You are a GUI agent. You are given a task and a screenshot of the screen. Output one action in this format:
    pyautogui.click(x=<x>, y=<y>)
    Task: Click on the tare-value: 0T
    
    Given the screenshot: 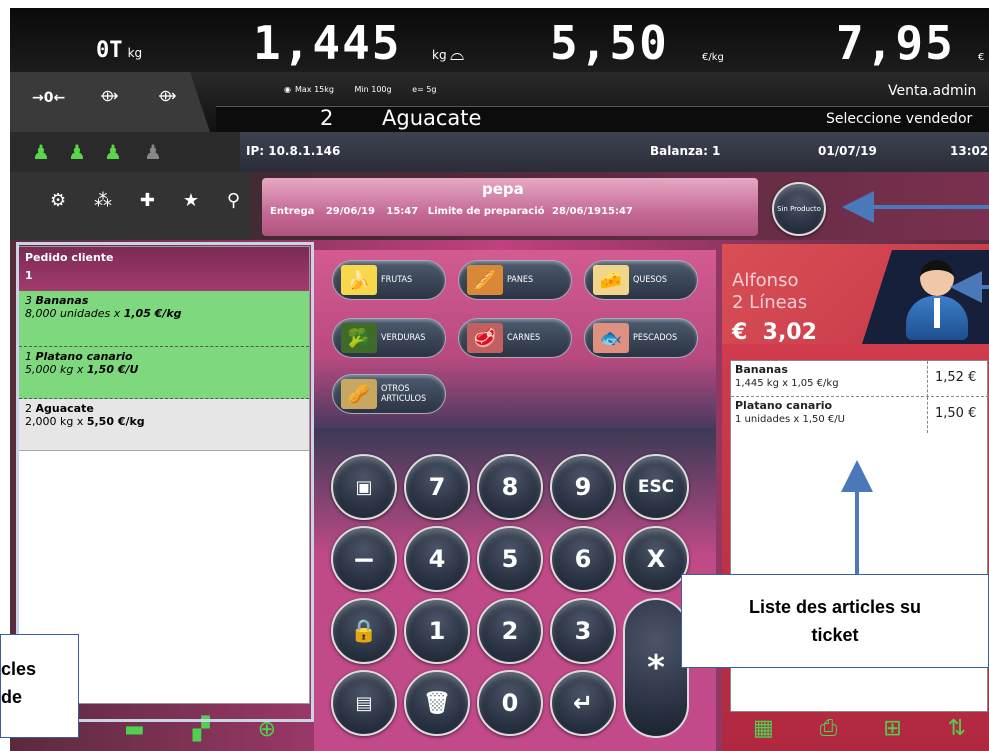 What is the action you would take?
    pyautogui.click(x=109, y=50)
    